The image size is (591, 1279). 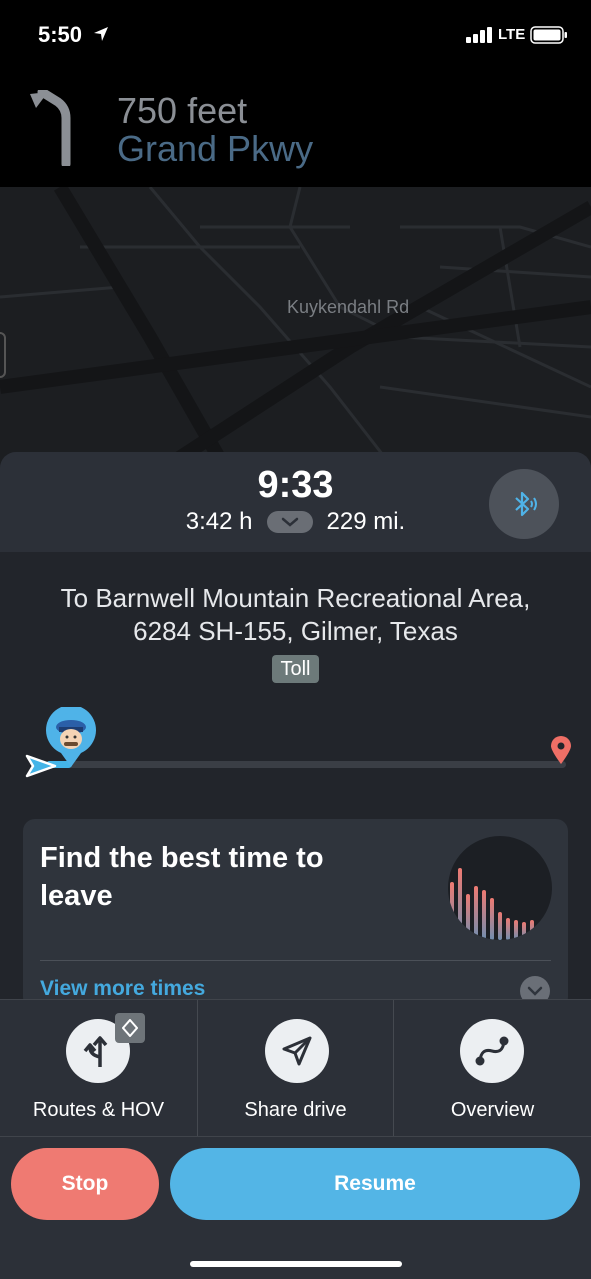 I want to click on navigation-instruction: 750 feet Grand Pkwy, so click(x=295, y=128).